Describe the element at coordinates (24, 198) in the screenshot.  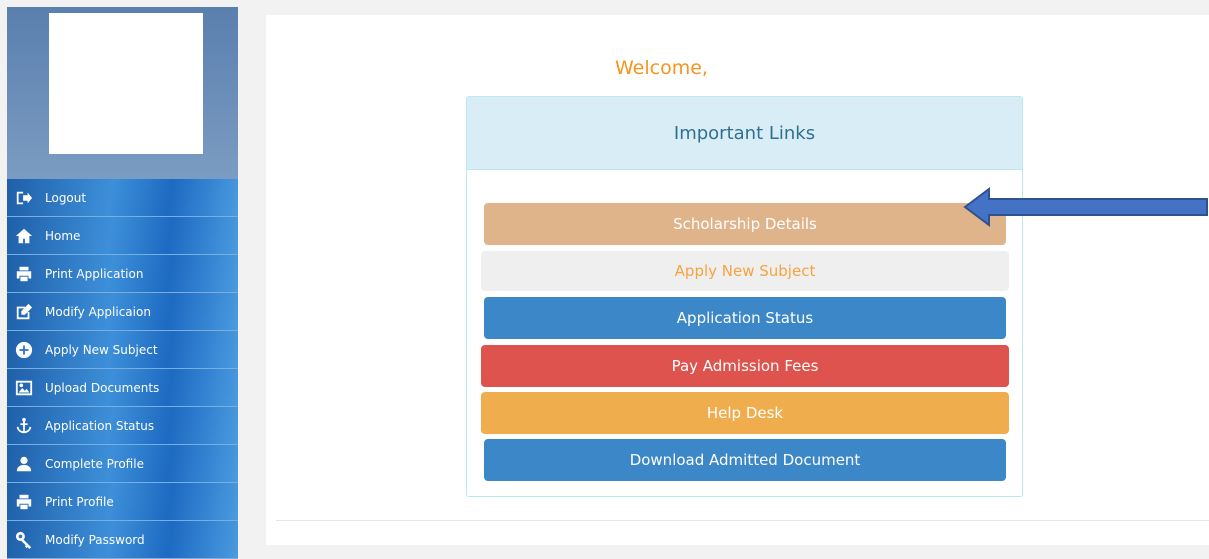
I see `logout-icon` at that location.